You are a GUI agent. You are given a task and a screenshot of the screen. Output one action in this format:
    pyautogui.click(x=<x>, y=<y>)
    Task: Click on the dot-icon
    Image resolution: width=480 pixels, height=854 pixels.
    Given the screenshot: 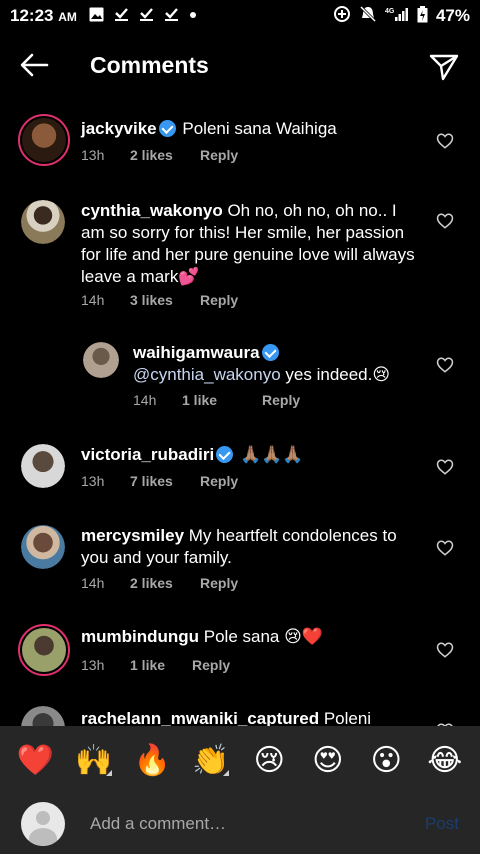 What is the action you would take?
    pyautogui.click(x=193, y=16)
    